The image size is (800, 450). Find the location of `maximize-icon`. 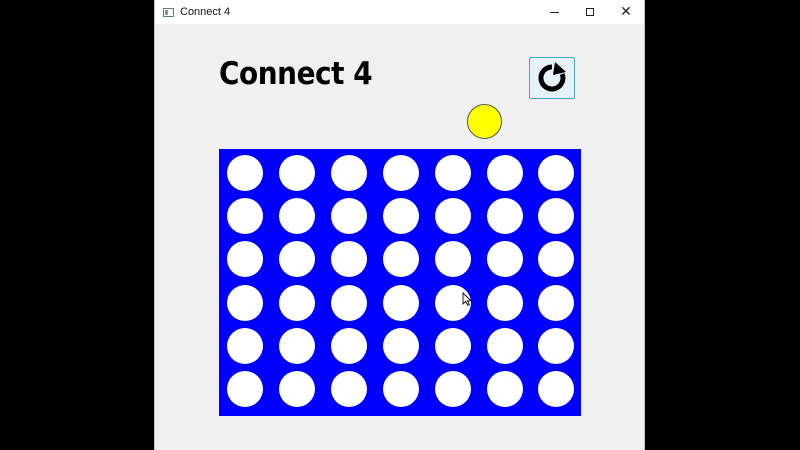

maximize-icon is located at coordinates (590, 12).